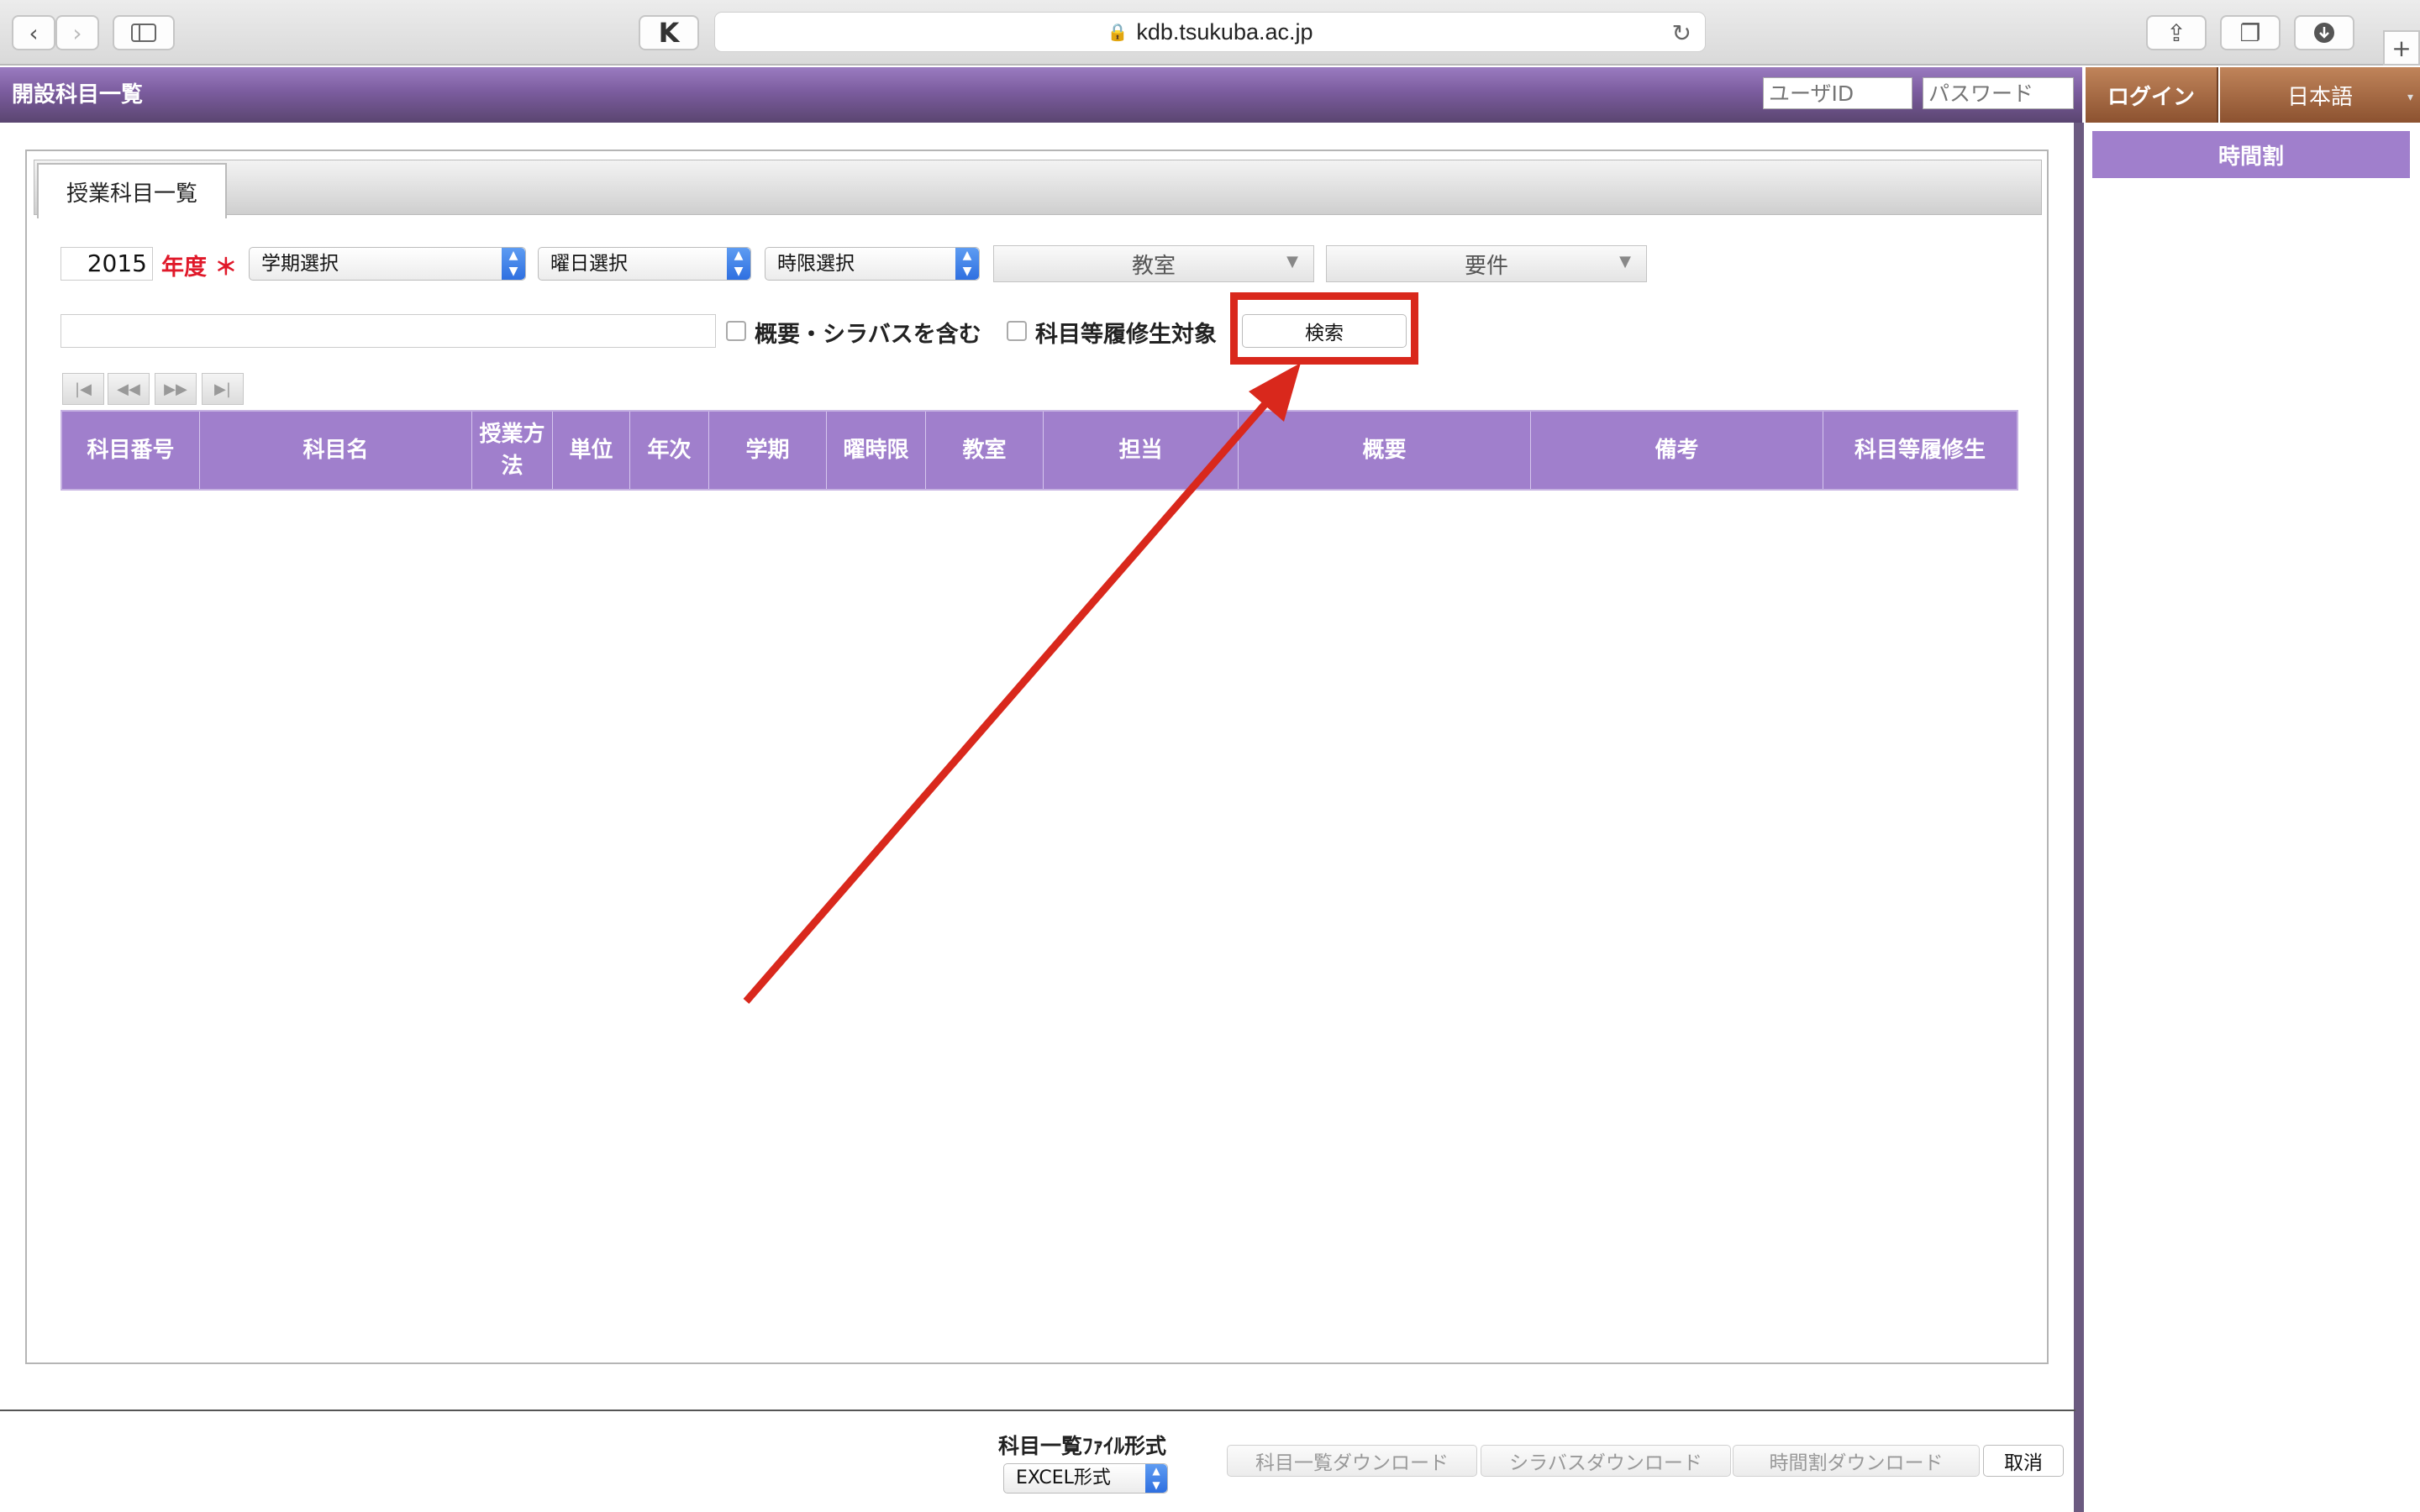  I want to click on classroom-dropdown: 教室 ▼, so click(1153, 263).